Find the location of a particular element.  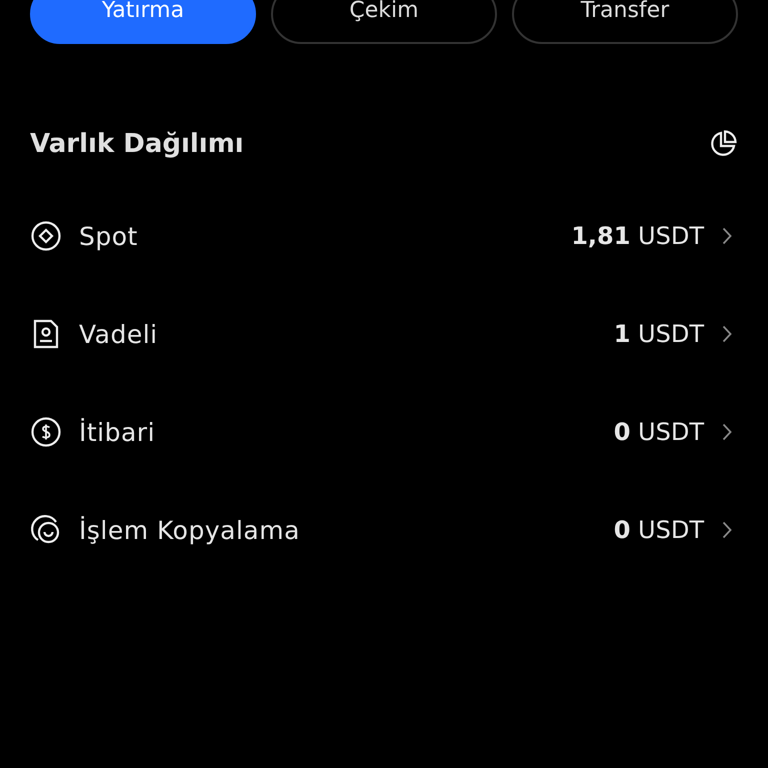

account-name: Vadeli is located at coordinates (119, 334).